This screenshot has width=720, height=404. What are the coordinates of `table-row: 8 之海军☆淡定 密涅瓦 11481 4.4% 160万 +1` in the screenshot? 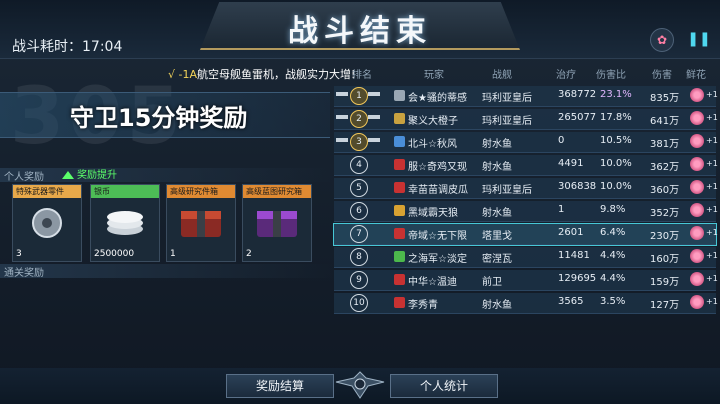 It's located at (526, 257).